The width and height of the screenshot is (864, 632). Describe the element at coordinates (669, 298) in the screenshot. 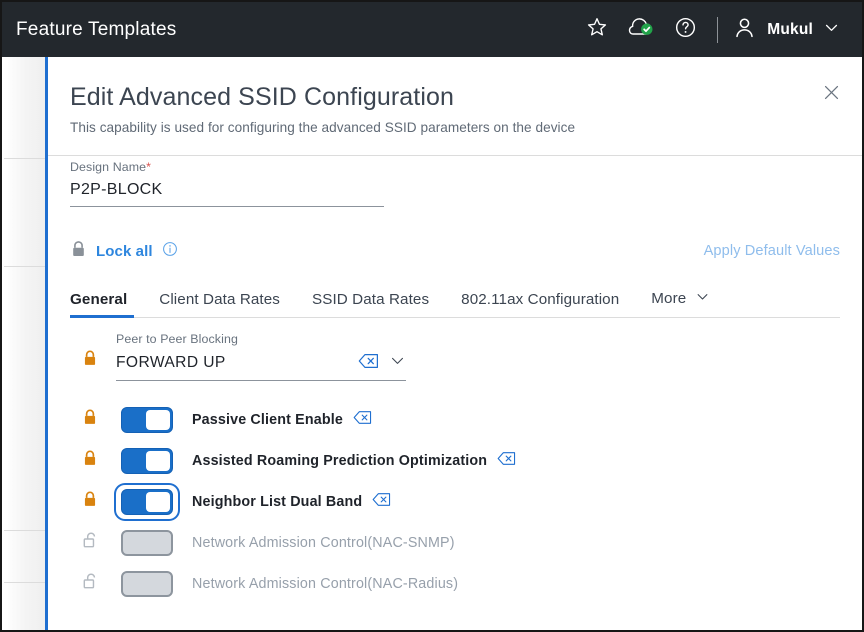

I see `tab-more-label: More` at that location.